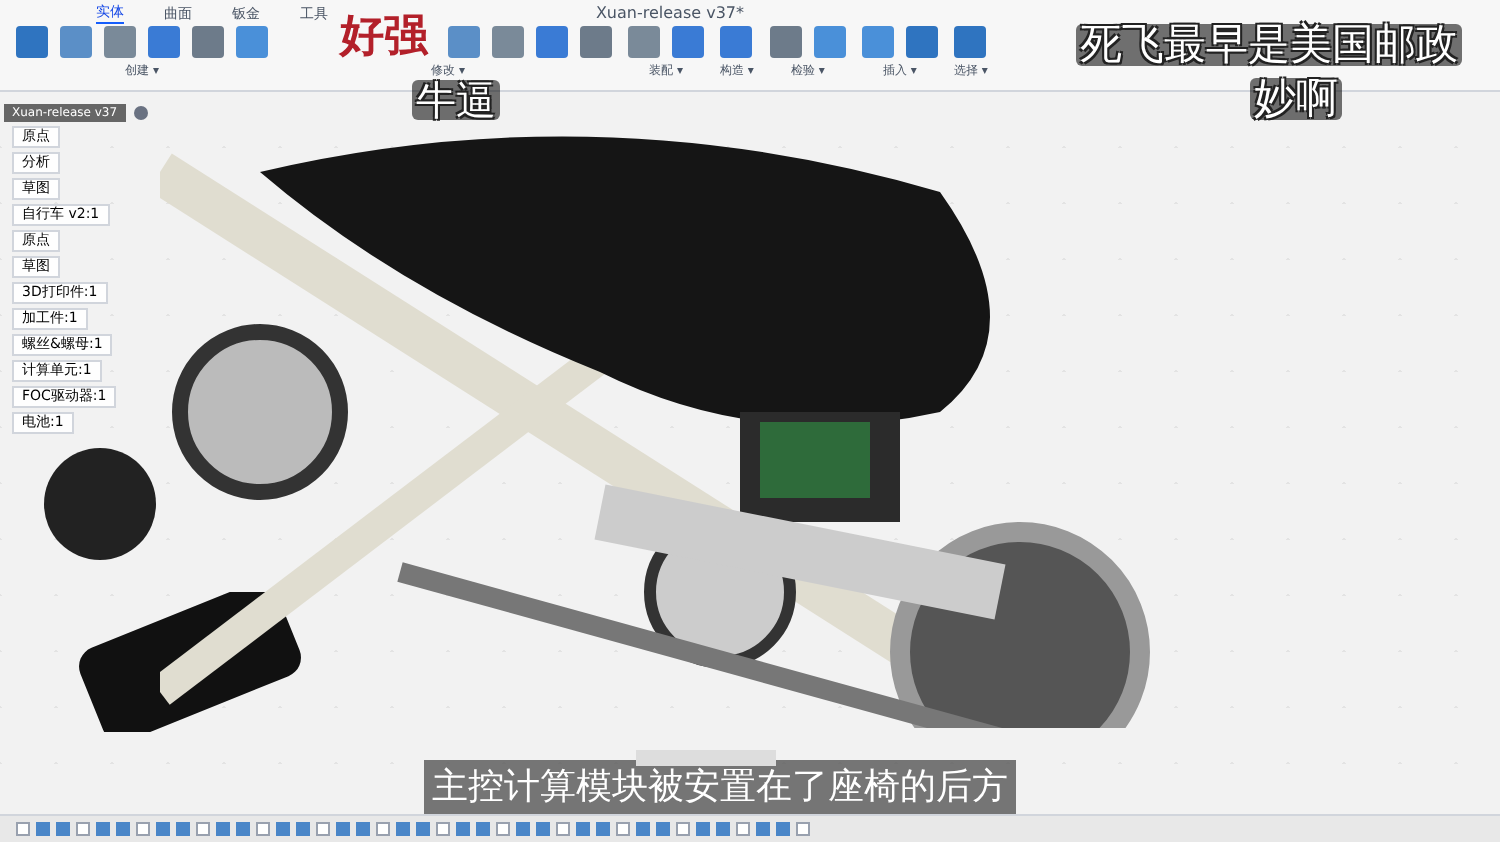 This screenshot has height=842, width=1500. What do you see at coordinates (1296, 99) in the screenshot?
I see `danmaku-comment: 妙啊` at bounding box center [1296, 99].